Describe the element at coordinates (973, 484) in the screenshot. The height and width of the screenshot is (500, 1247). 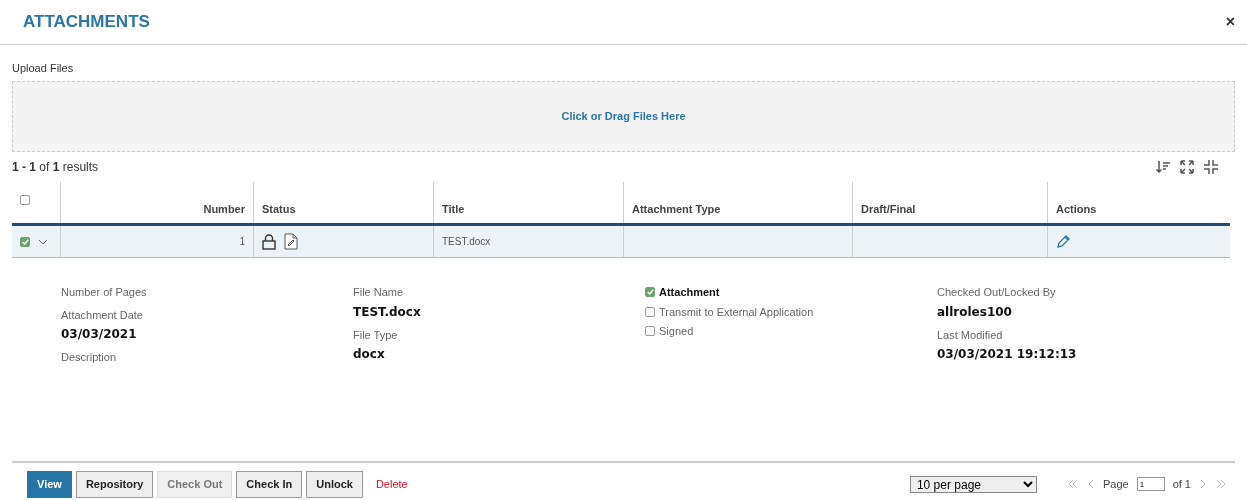
I see `per-page-select: 10 per page` at that location.